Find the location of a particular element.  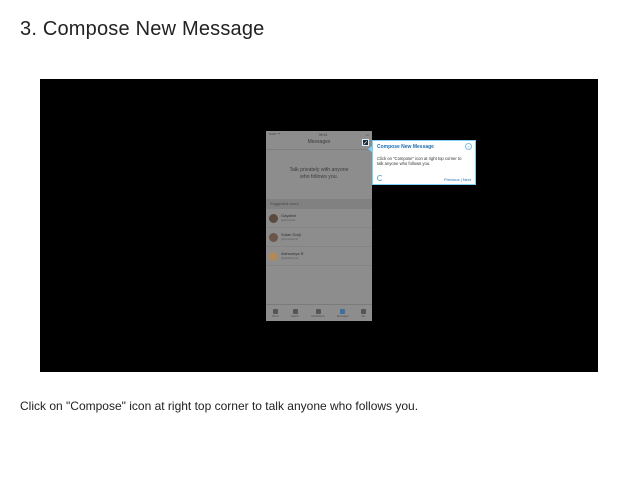

tab-notifications: Notifications is located at coordinates (318, 313).